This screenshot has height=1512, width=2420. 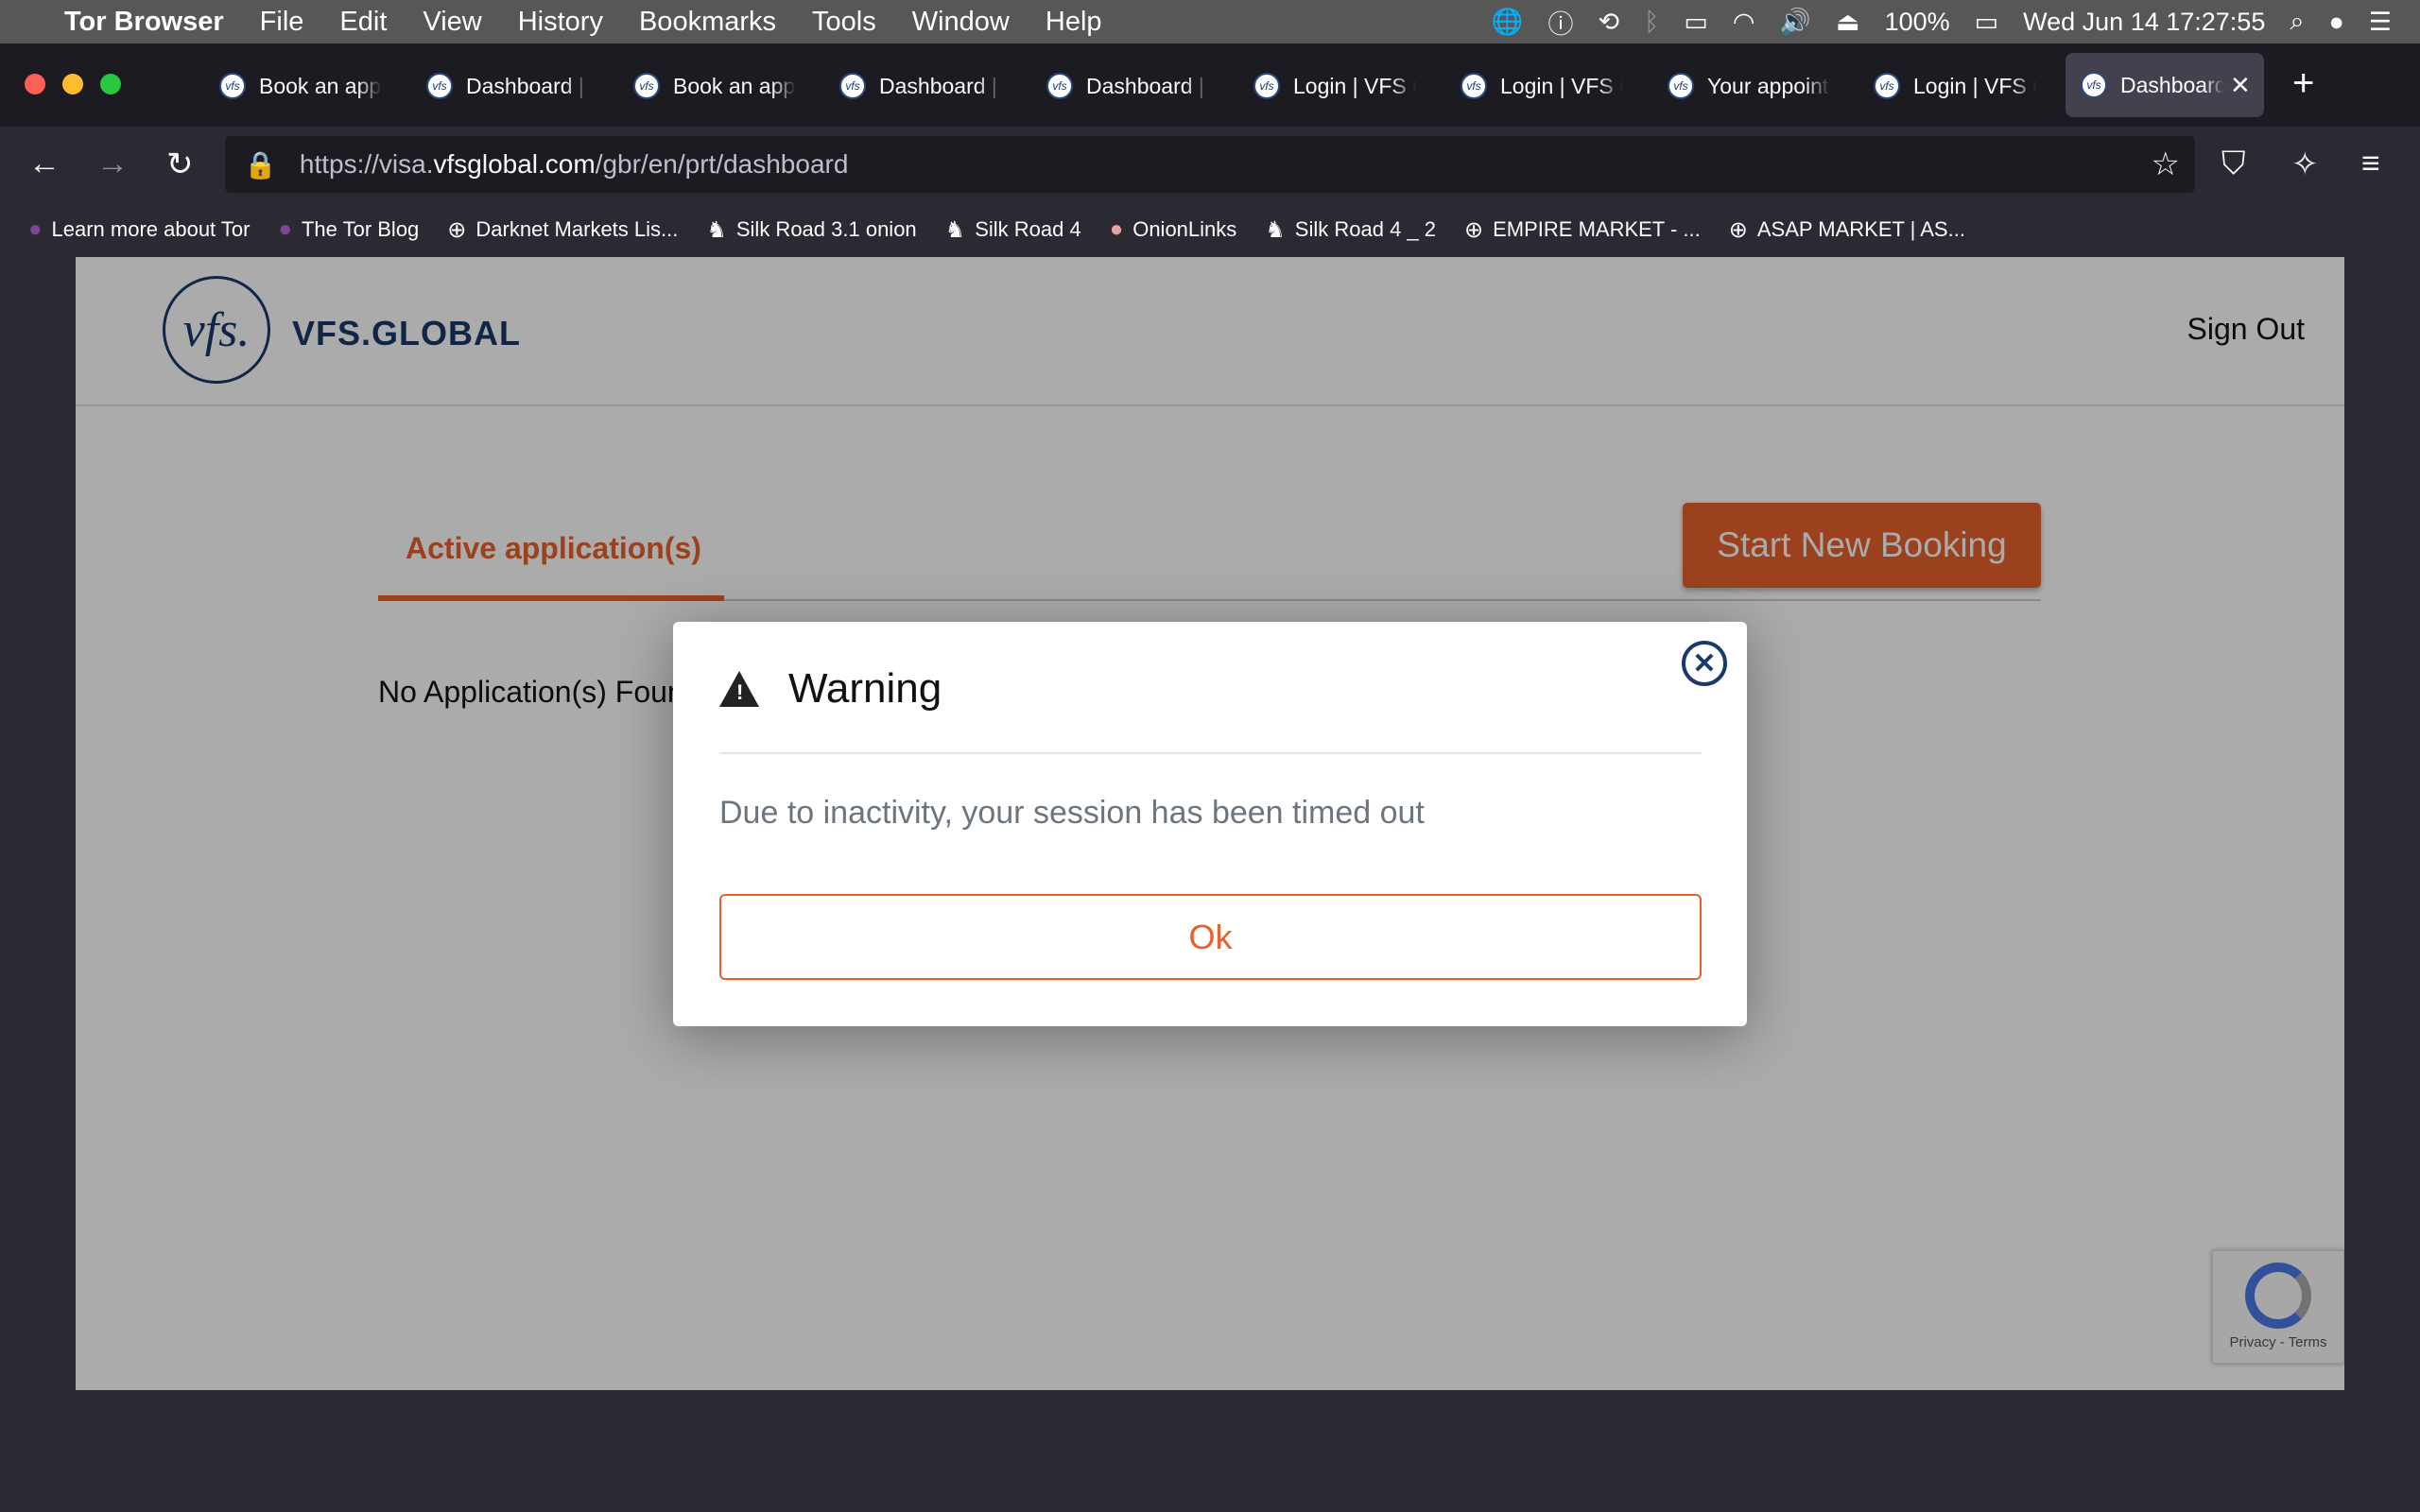 I want to click on url-path: /gbr/en/prt/dashboard, so click(x=722, y=164).